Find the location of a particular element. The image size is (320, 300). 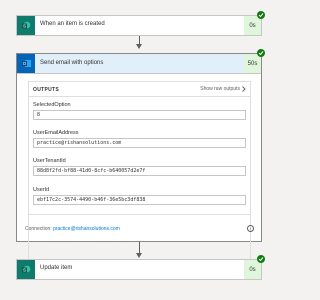

show-raw-outputs-link: Show raw outputs is located at coordinates (223, 89).